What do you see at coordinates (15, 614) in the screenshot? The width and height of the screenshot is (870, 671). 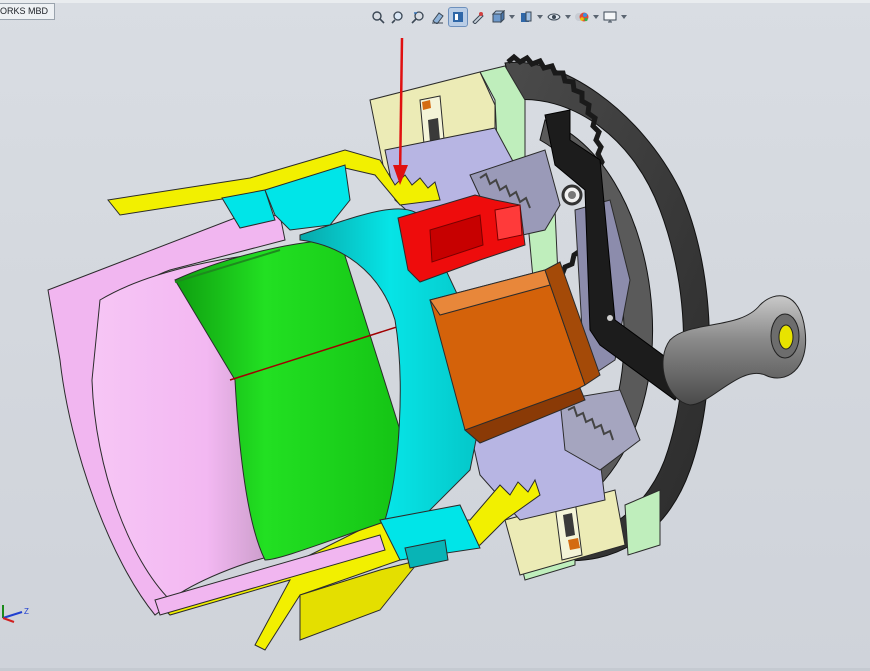 I see `view-triad: Z` at bounding box center [15, 614].